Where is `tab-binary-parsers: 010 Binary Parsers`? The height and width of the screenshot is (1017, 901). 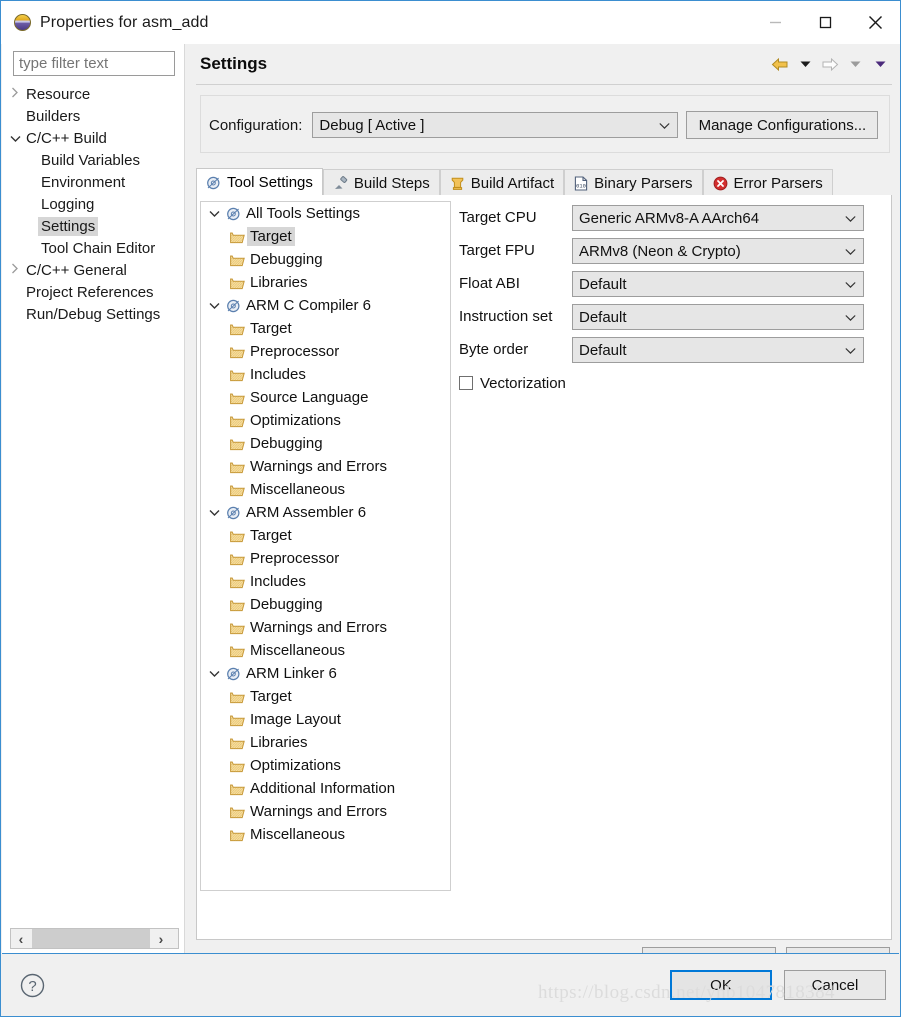 tab-binary-parsers: 010 Binary Parsers is located at coordinates (633, 182).